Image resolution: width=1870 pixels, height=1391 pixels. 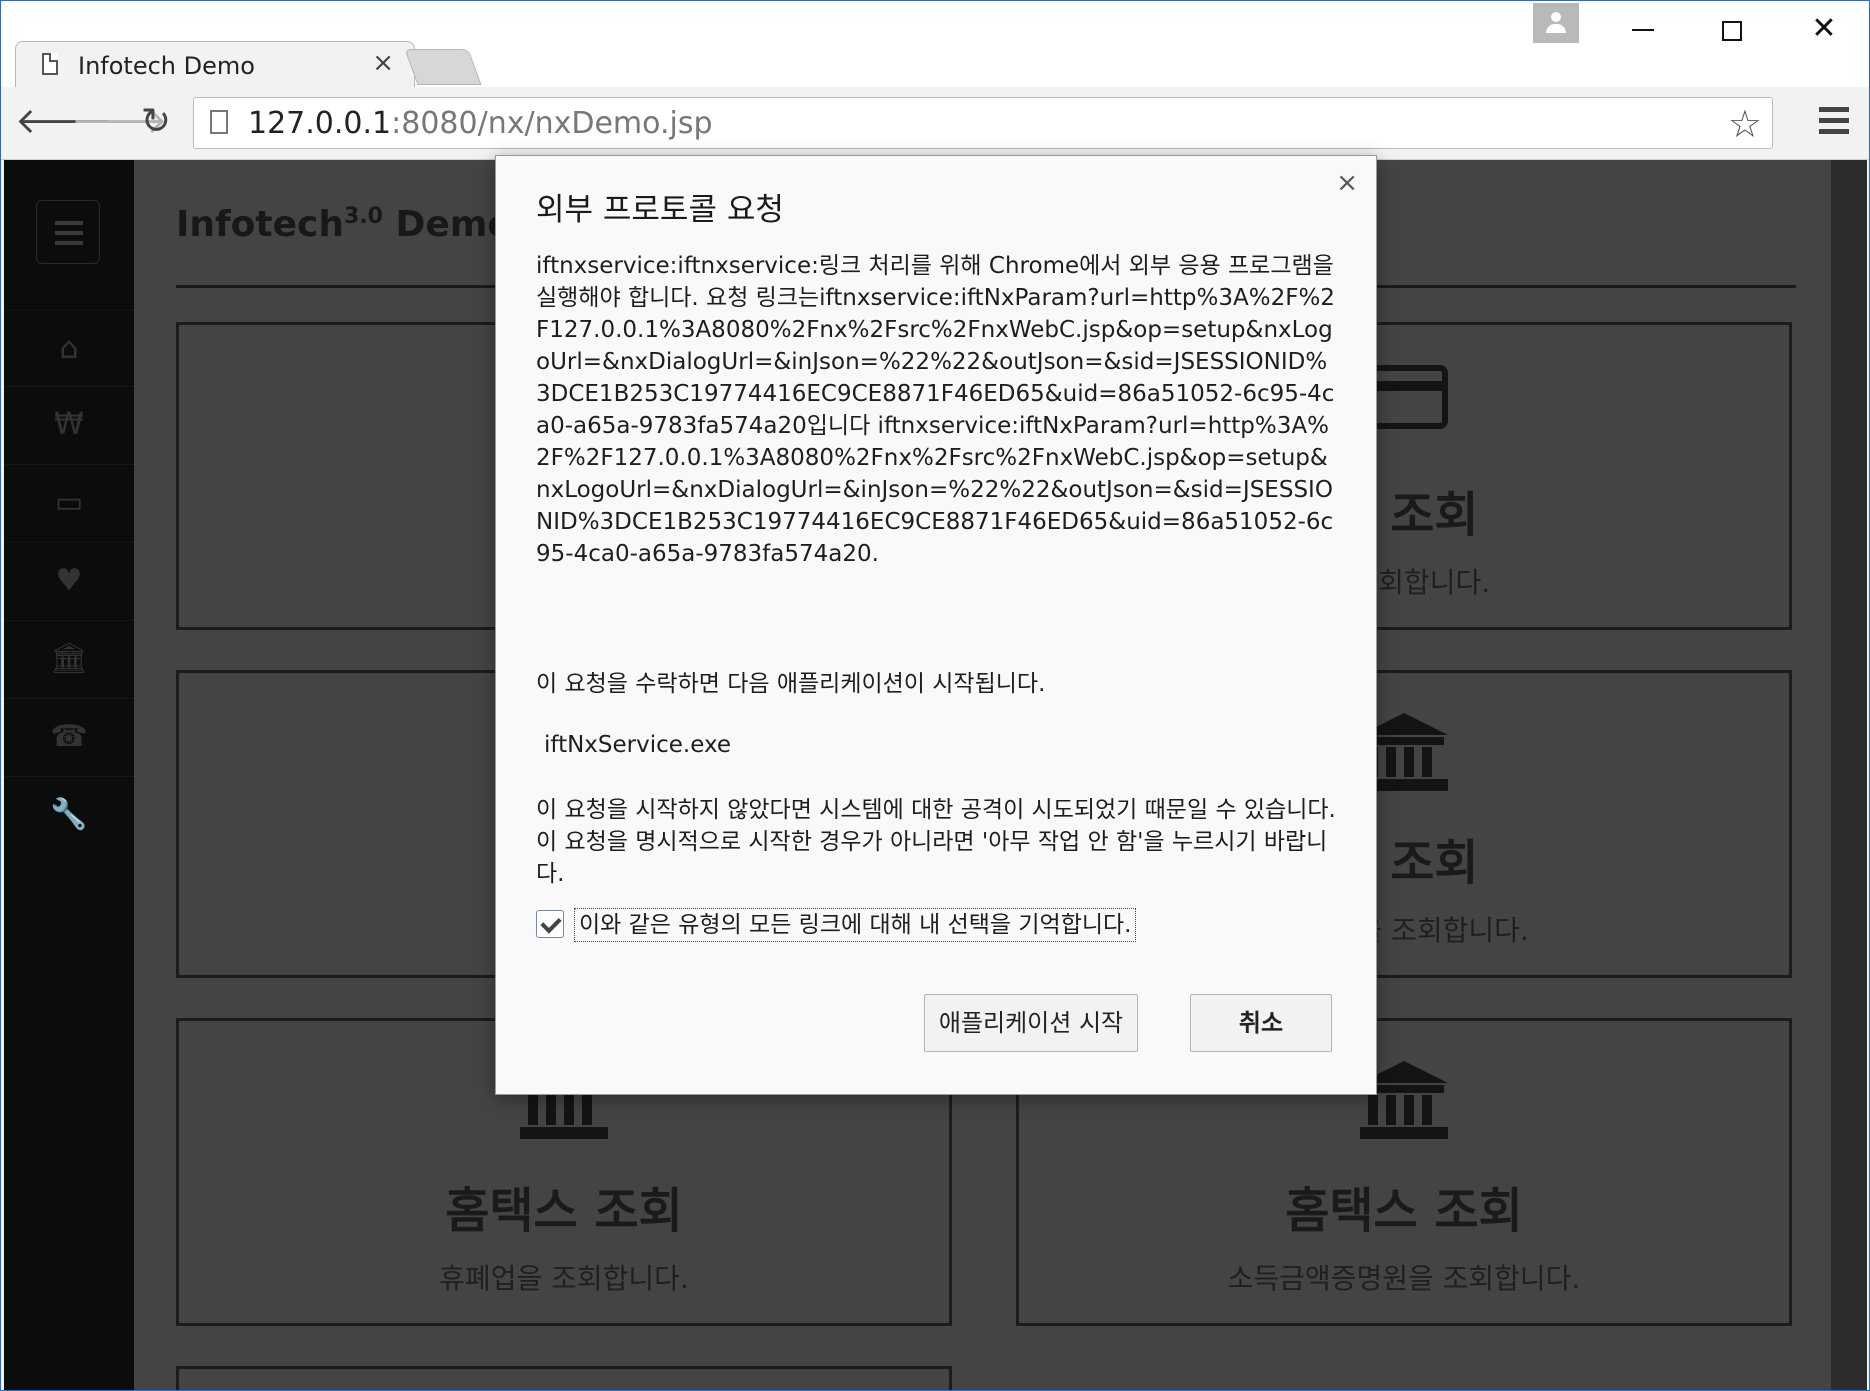 What do you see at coordinates (1261, 1023) in the screenshot?
I see `cancel-button: 취소` at bounding box center [1261, 1023].